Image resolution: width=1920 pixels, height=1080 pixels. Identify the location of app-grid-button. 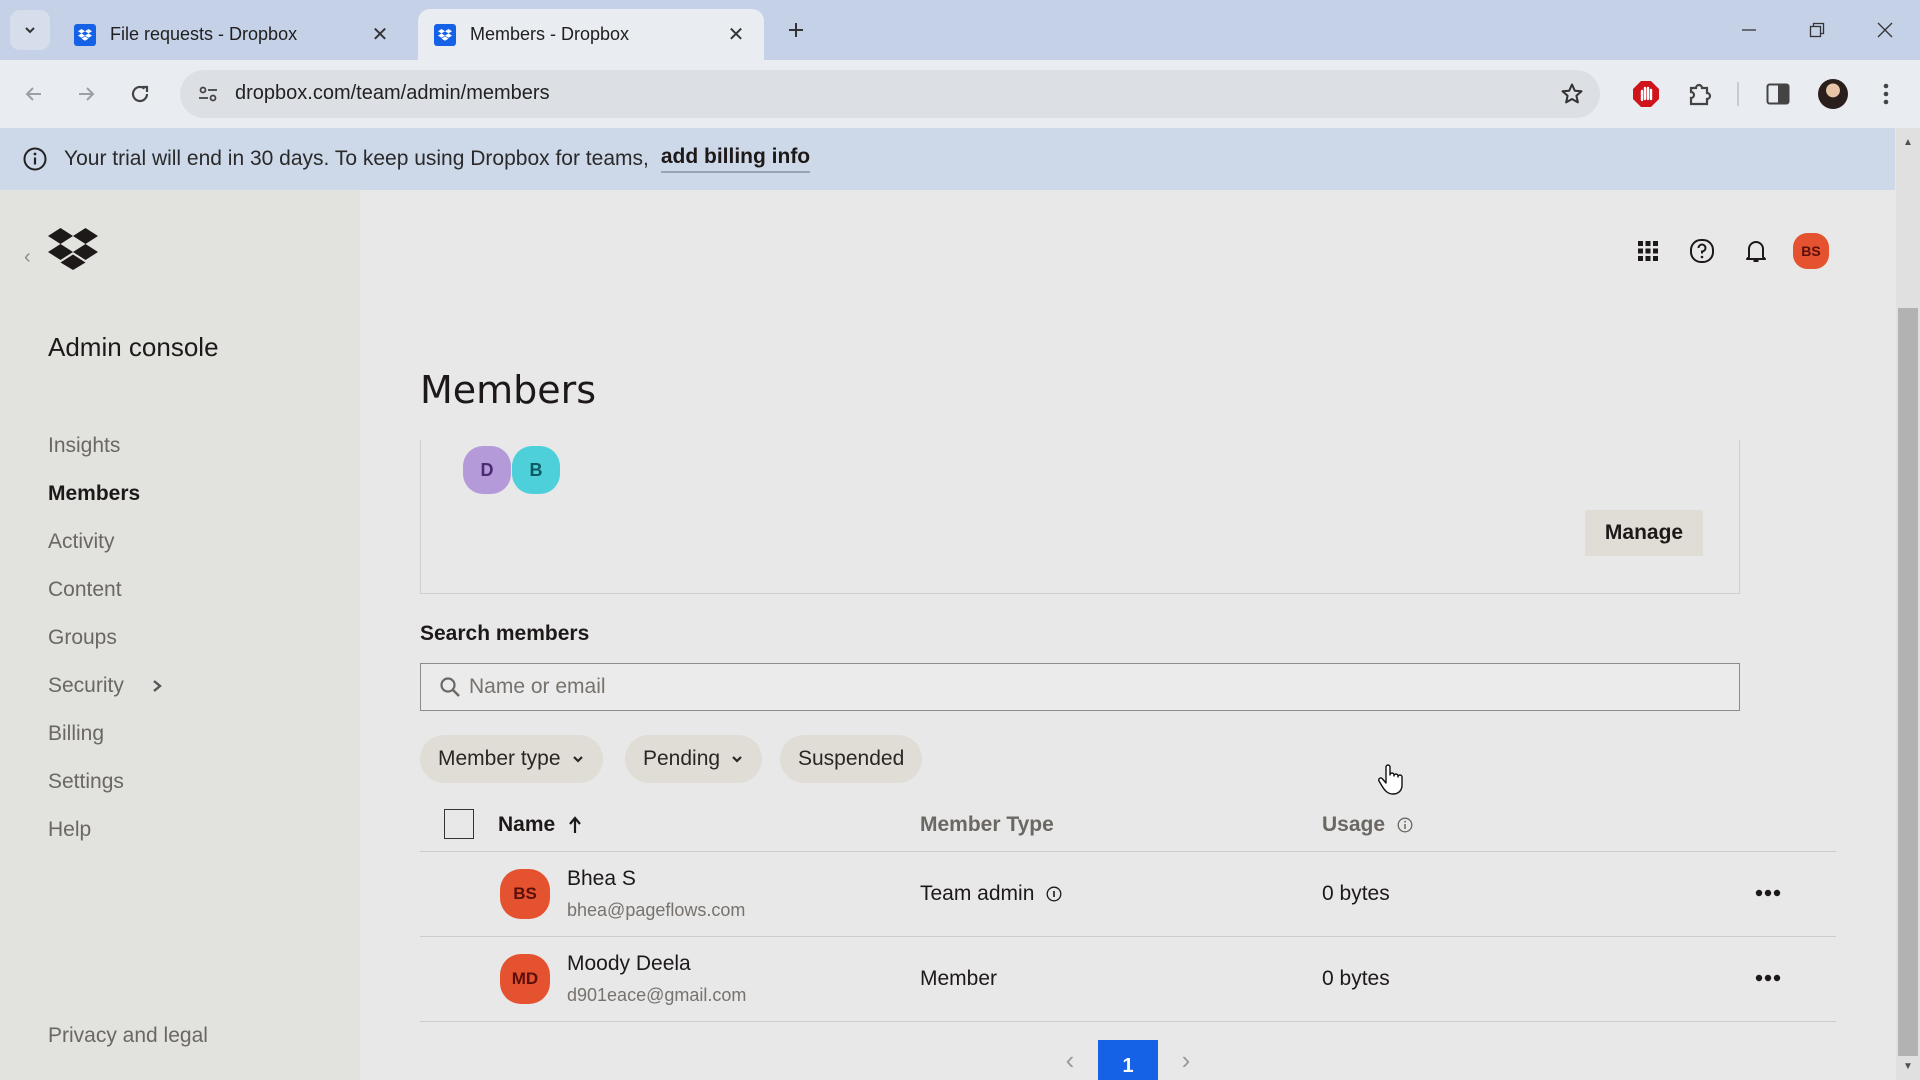
(1648, 251).